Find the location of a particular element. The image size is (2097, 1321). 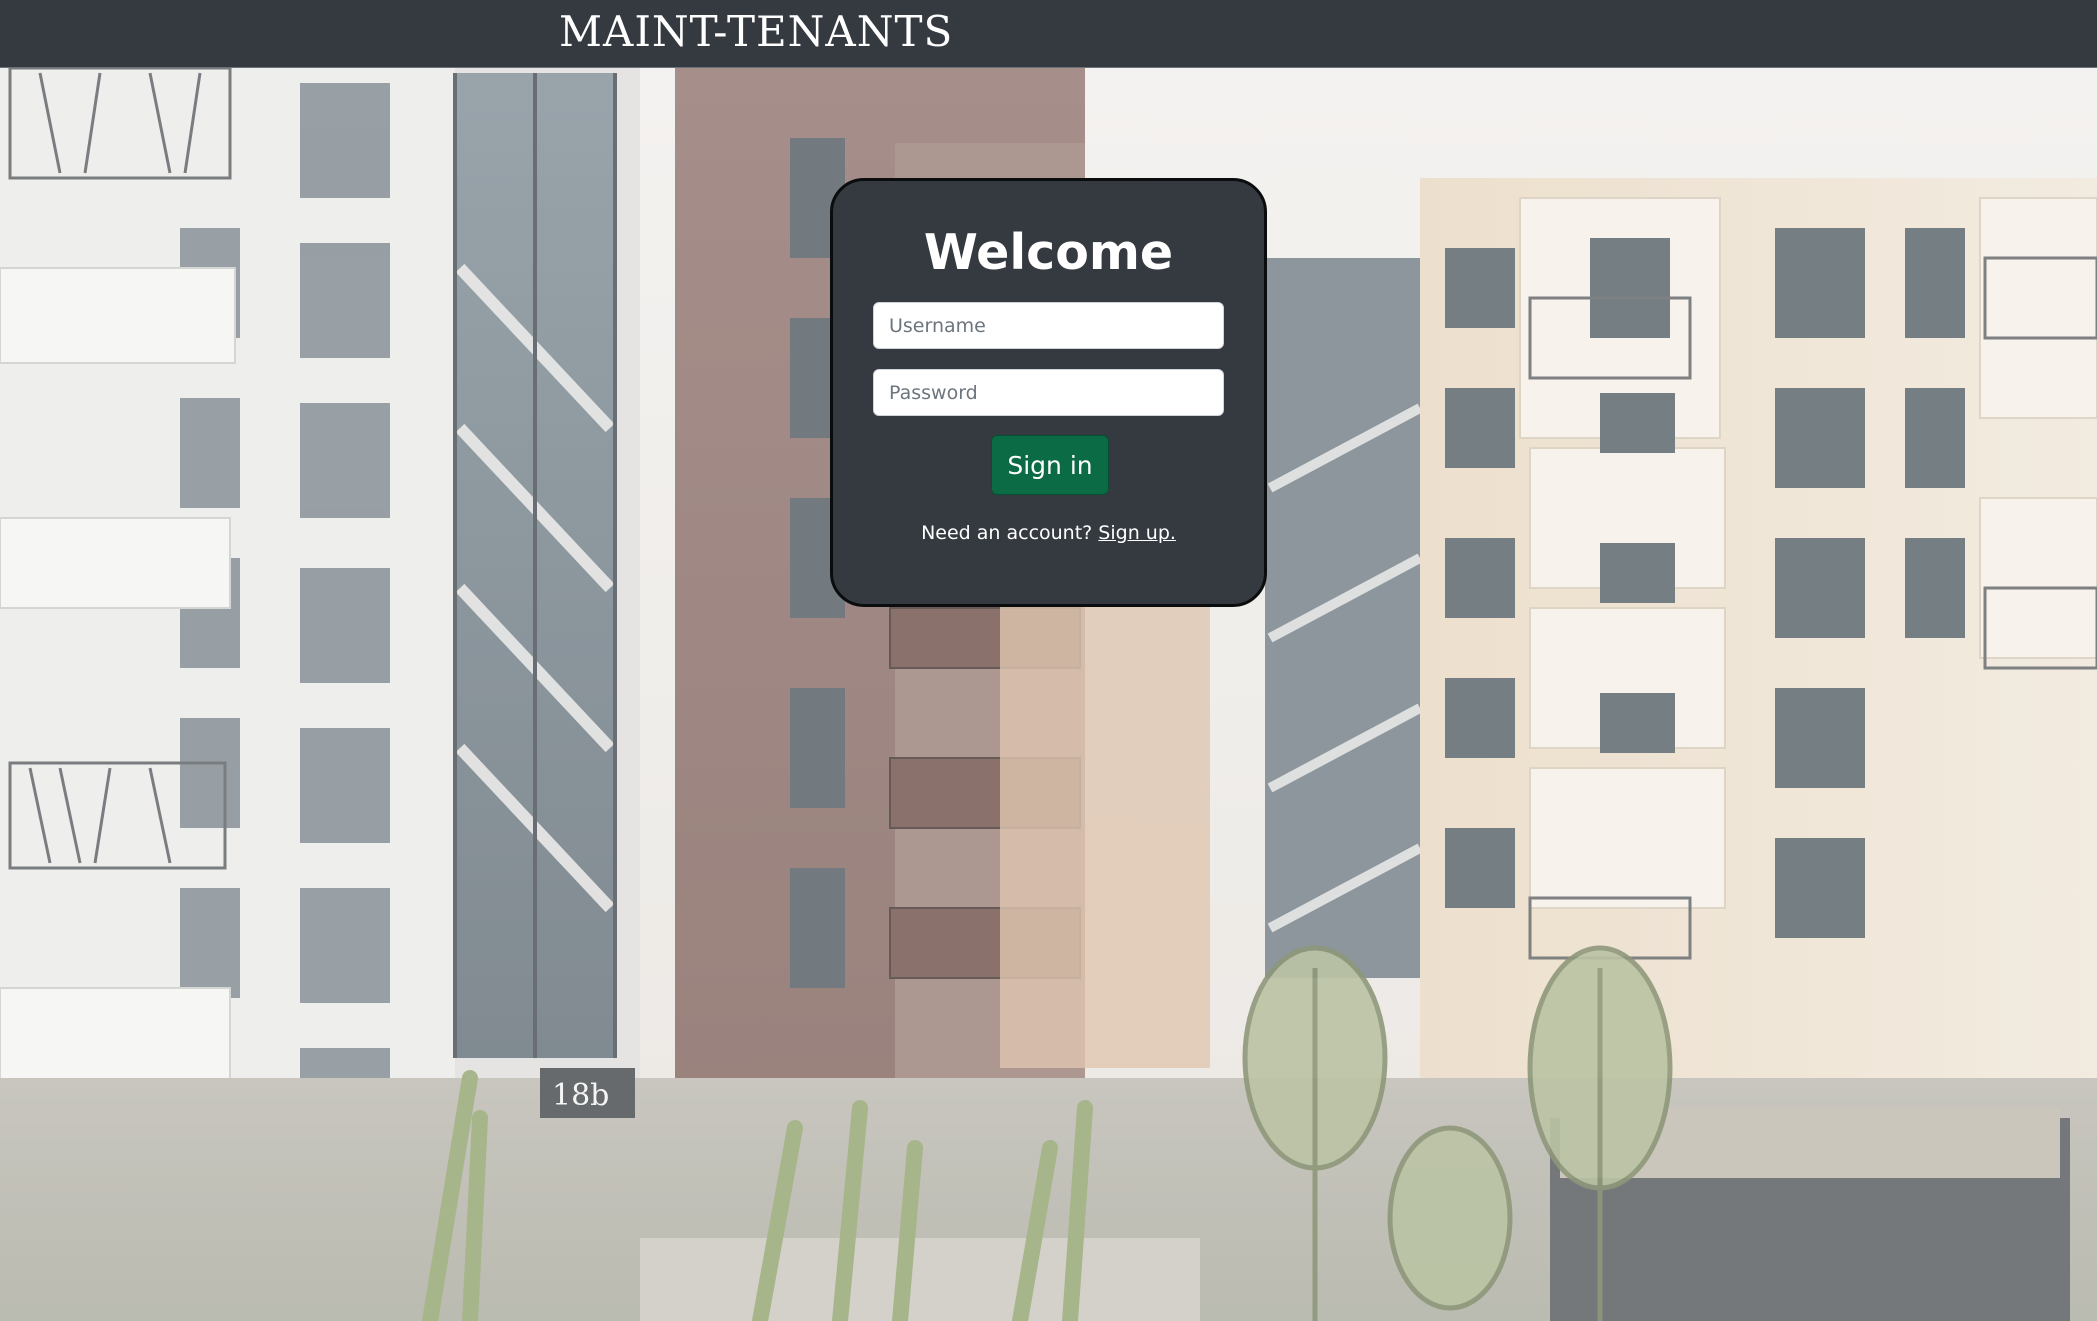

password-input is located at coordinates (1048, 392).